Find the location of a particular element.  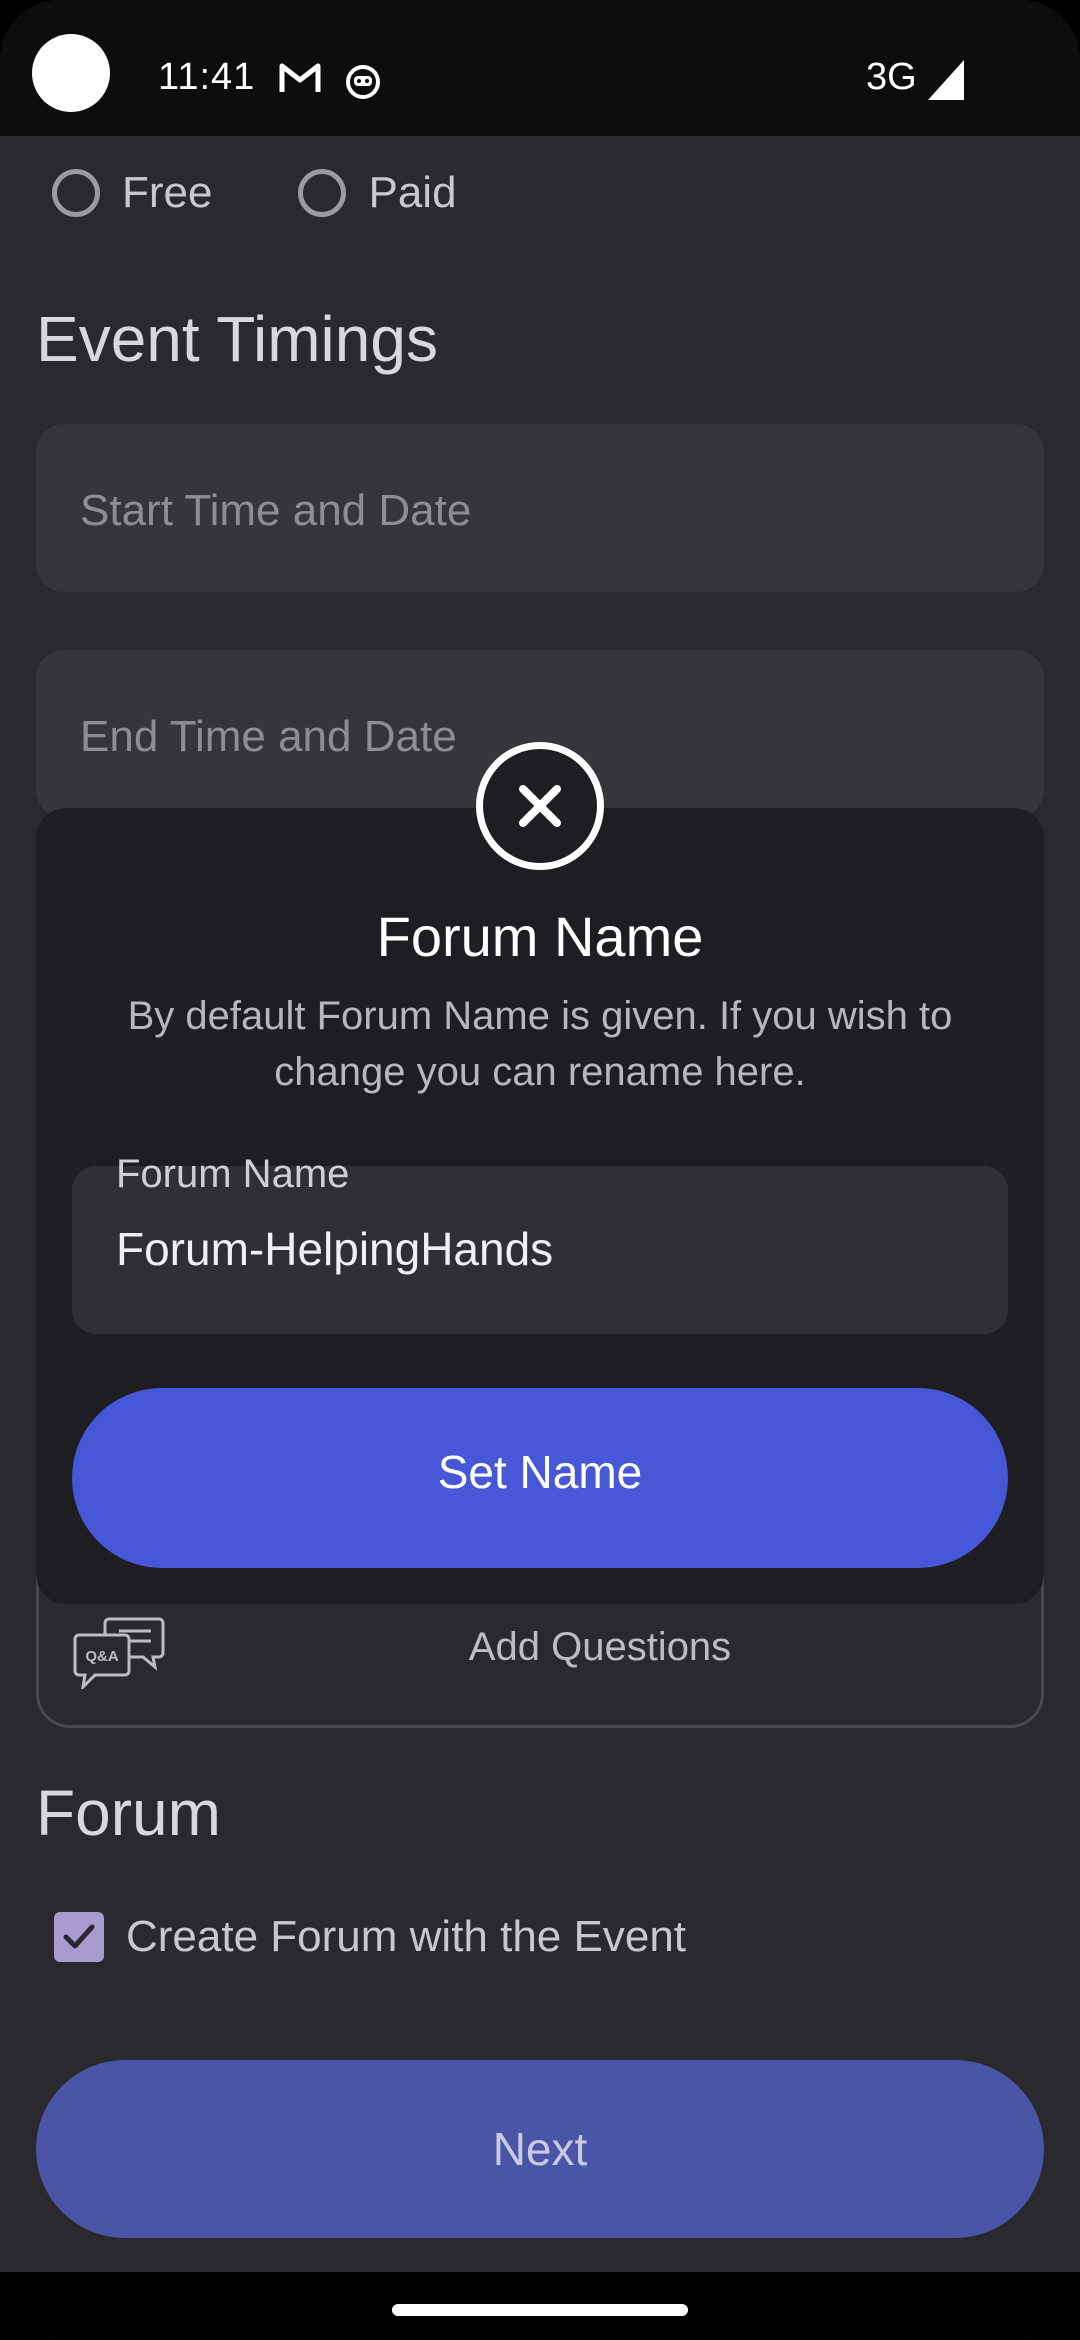

next-button: Next is located at coordinates (540, 2149).